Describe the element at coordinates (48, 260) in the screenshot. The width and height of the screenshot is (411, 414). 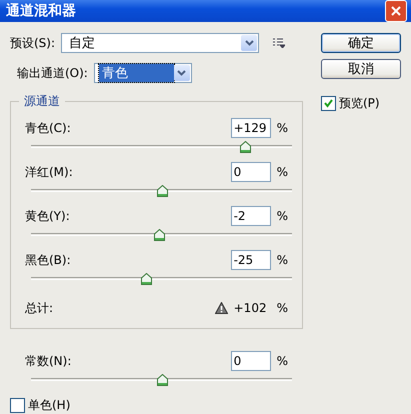
I see `slider-label: 黑色(B):` at that location.